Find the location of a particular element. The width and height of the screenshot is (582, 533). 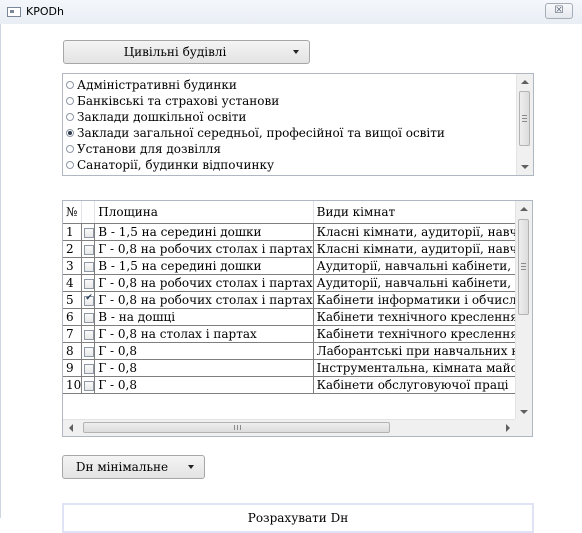

grid-vertical-scrollbar is located at coordinates (523, 310).